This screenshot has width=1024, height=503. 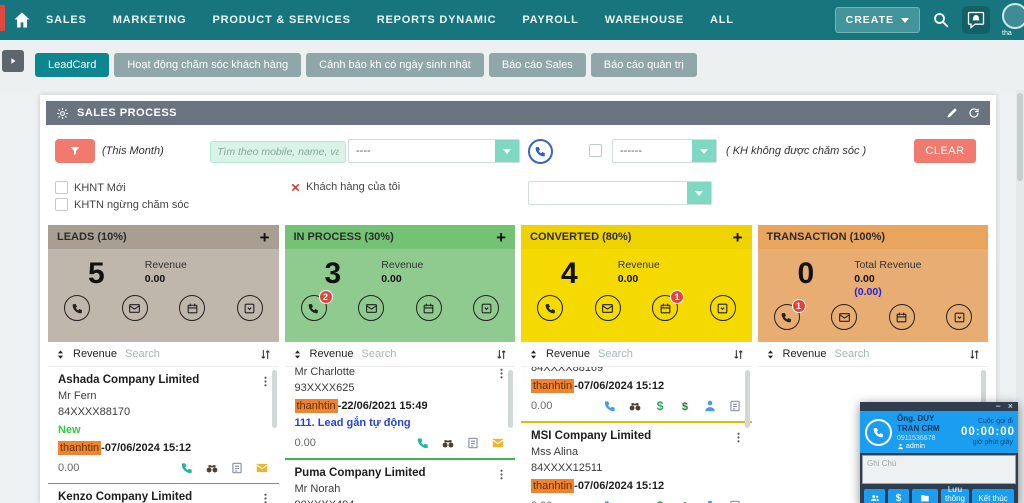 What do you see at coordinates (1010, 406) in the screenshot?
I see `close-icon: ×` at bounding box center [1010, 406].